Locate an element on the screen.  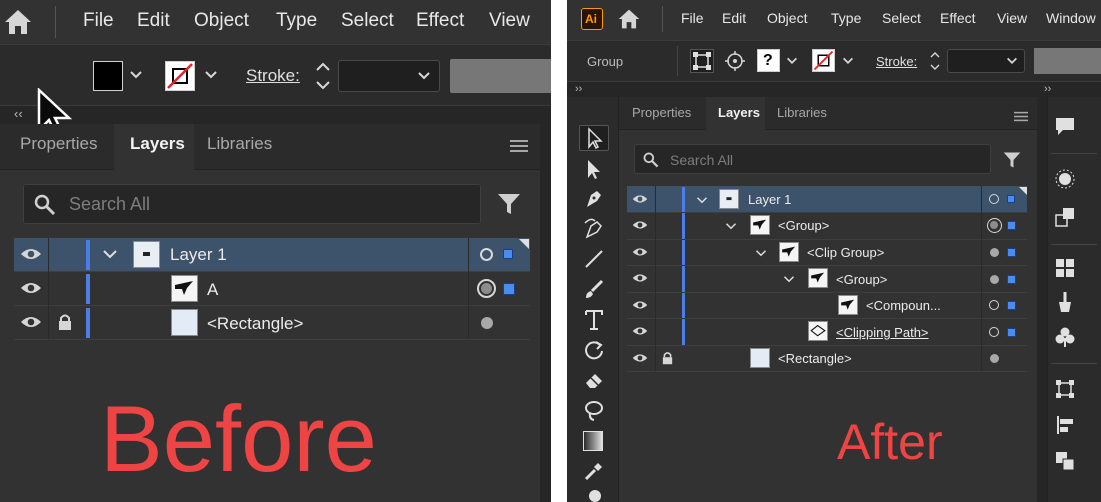
clipping-path-name: <Clipping Path> is located at coordinates (882, 332).